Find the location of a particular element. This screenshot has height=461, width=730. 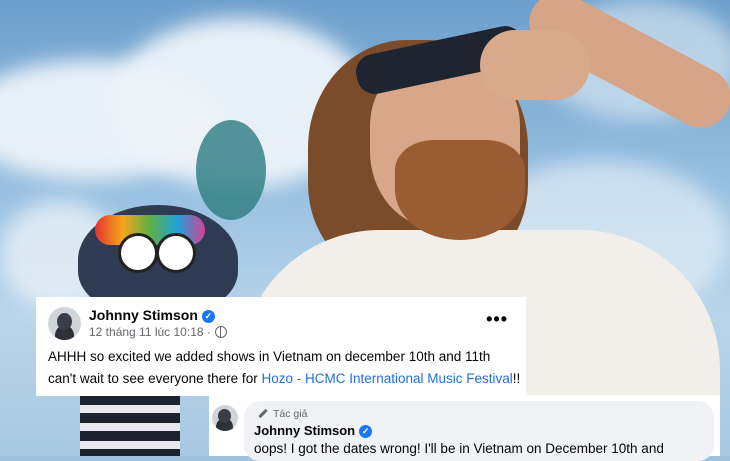

post-author-name: Johnny Stimson is located at coordinates (143, 315).